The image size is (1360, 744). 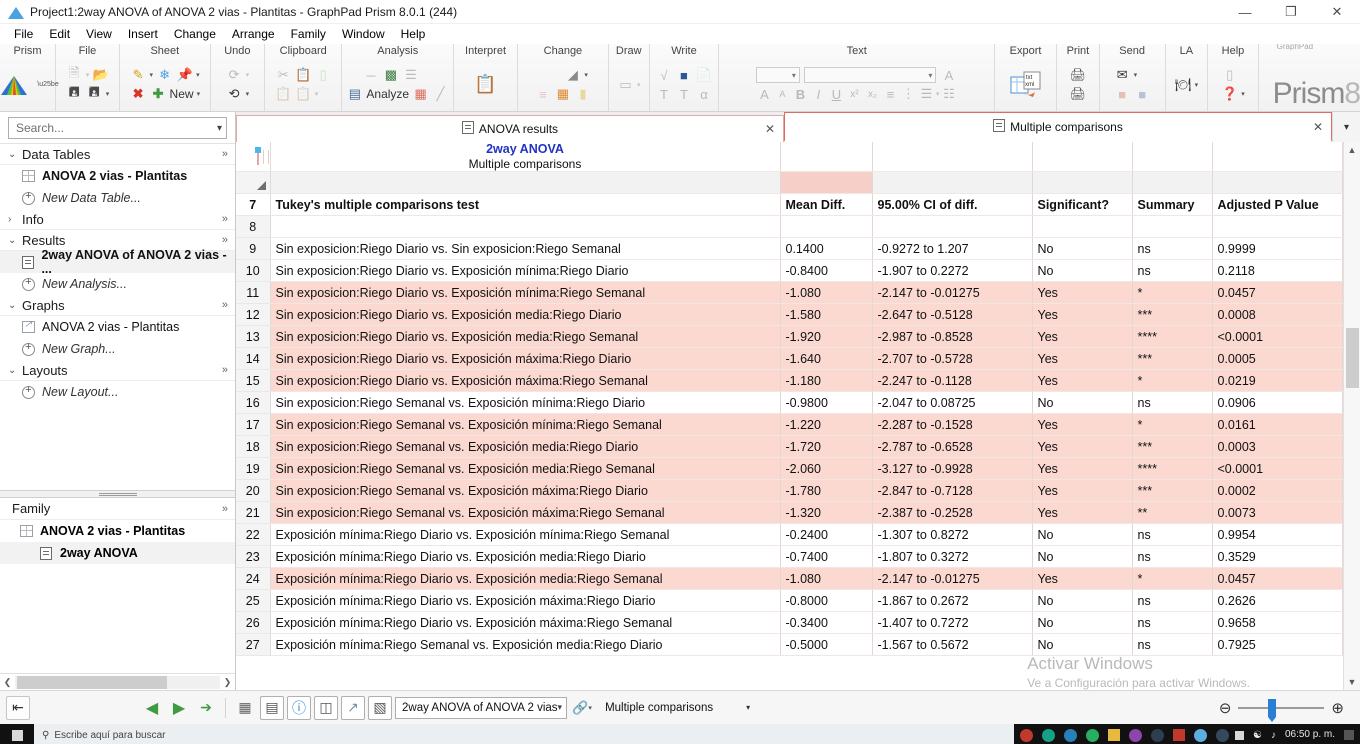 What do you see at coordinates (410, 75) in the screenshot?
I see `analysis-list-icon: ☰` at bounding box center [410, 75].